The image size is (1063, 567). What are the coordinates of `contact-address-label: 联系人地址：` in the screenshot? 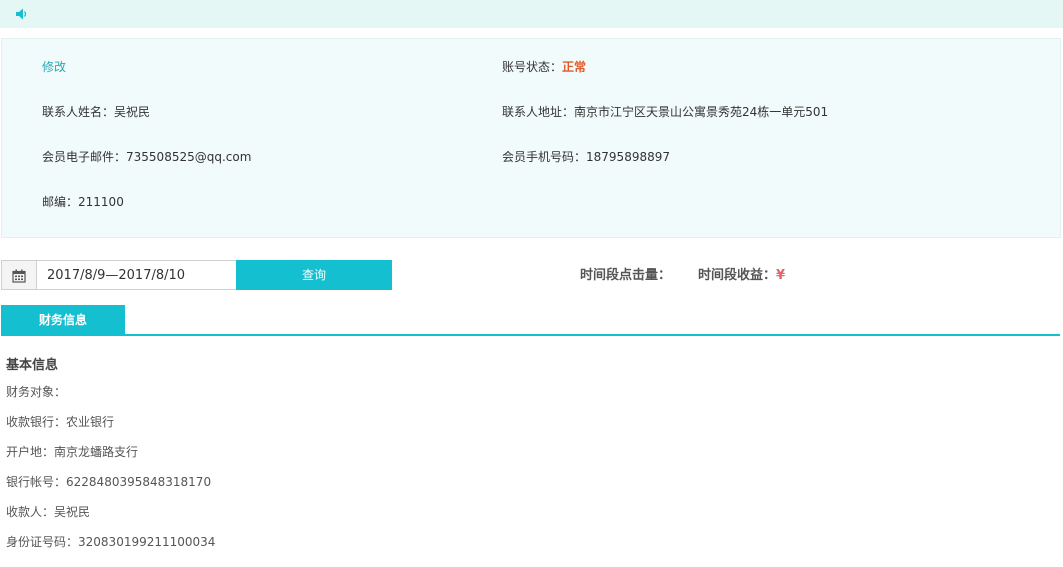 It's located at (538, 112).